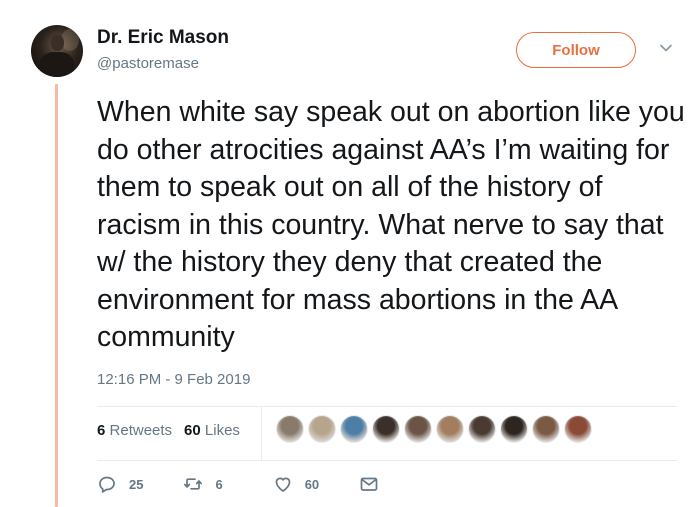 The width and height of the screenshot is (700, 507). What do you see at coordinates (576, 50) in the screenshot?
I see `follow-button: Follow` at bounding box center [576, 50].